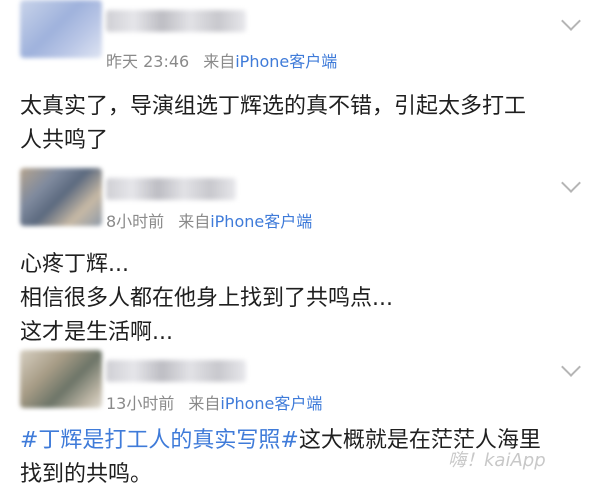 Image resolution: width=600 pixels, height=492 pixels. What do you see at coordinates (148, 61) in the screenshot?
I see `comment-time: 昨天 23:46` at bounding box center [148, 61].